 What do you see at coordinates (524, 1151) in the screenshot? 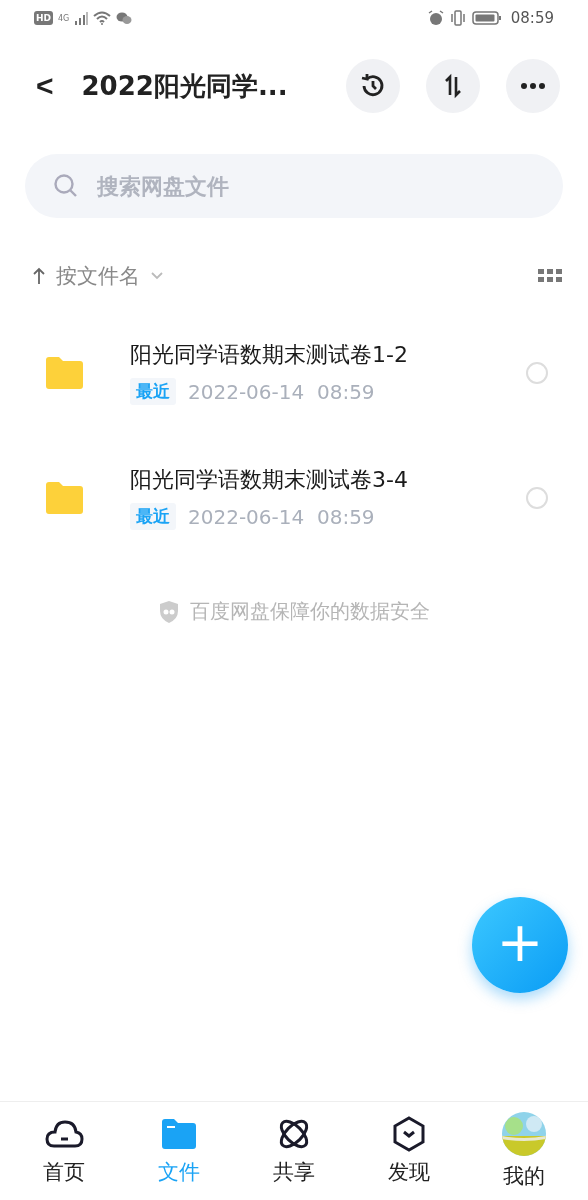
I see `nav-tab: 我的` at bounding box center [524, 1151].